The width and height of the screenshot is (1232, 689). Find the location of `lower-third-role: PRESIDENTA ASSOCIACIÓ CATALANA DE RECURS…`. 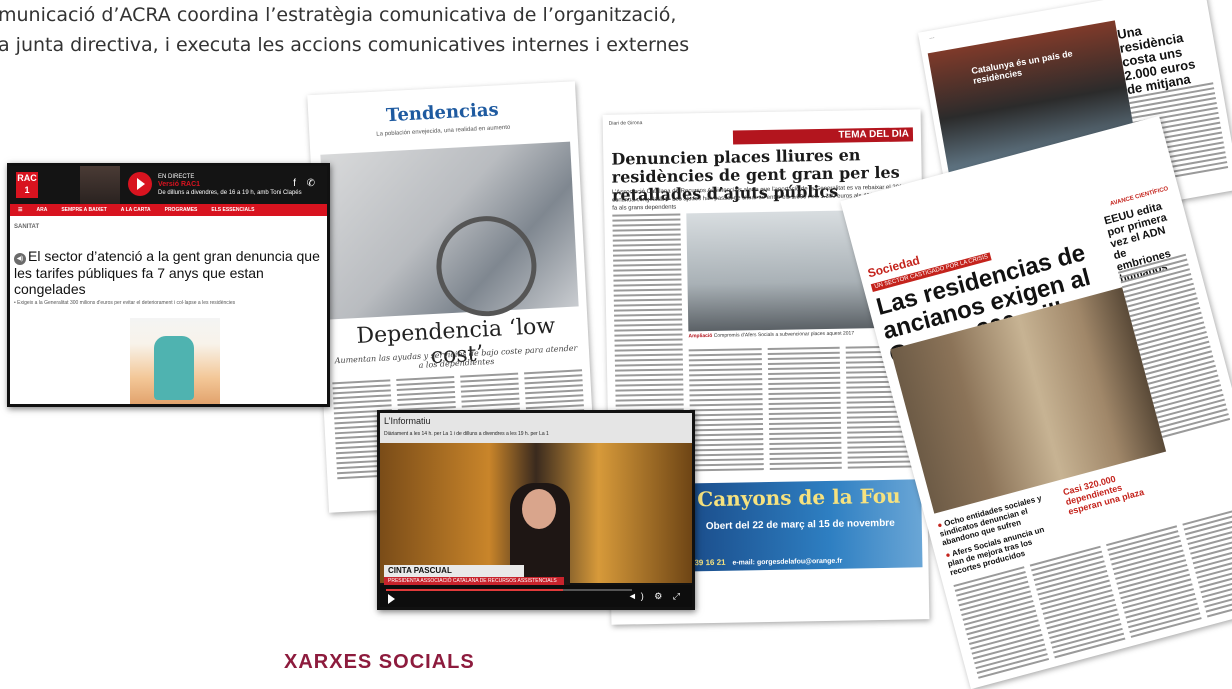

lower-third-role: PRESIDENTA ASSOCIACIÓ CATALANA DE RECURS… is located at coordinates (474, 581).